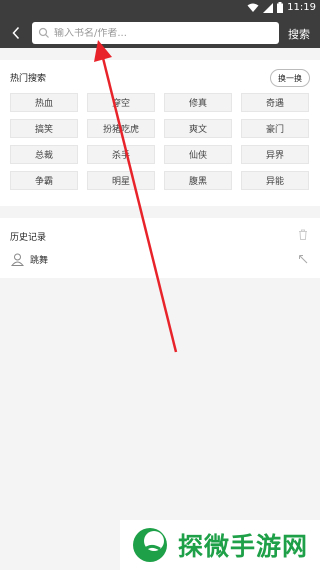  I want to click on hot-tag: 腹黑, so click(198, 180).